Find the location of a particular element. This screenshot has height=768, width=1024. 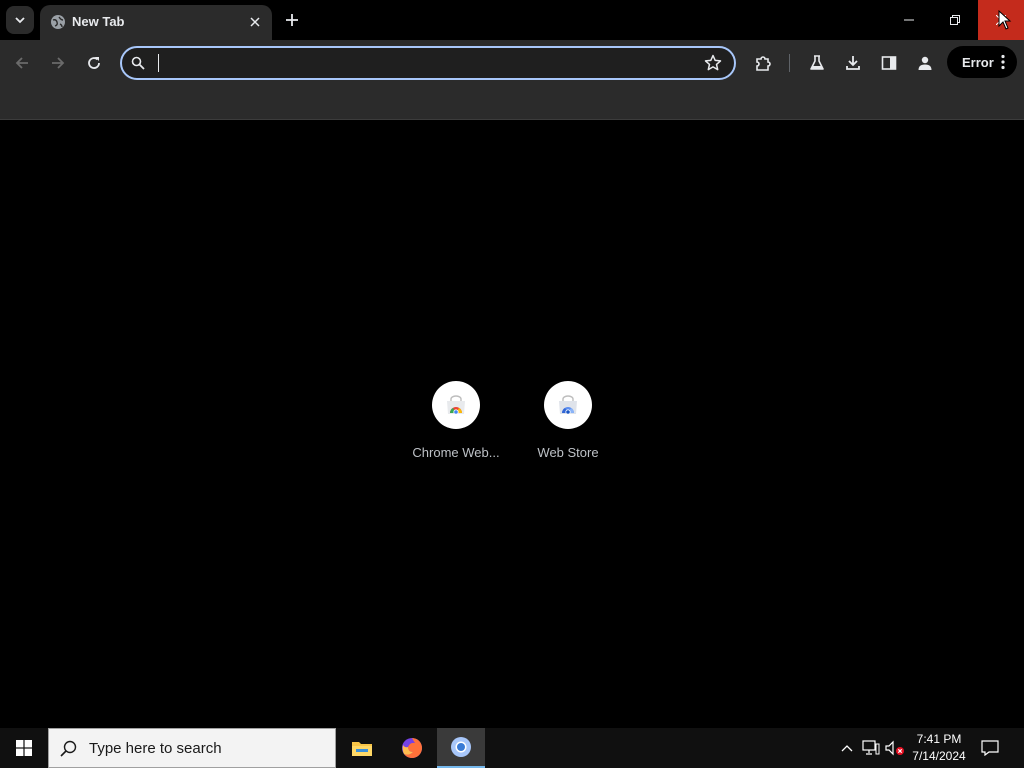

close-icon is located at coordinates (255, 22).